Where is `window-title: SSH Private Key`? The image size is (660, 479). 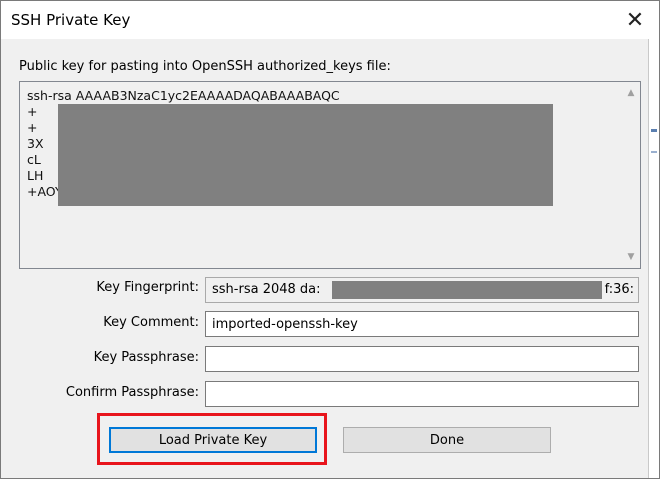 window-title: SSH Private Key is located at coordinates (71, 20).